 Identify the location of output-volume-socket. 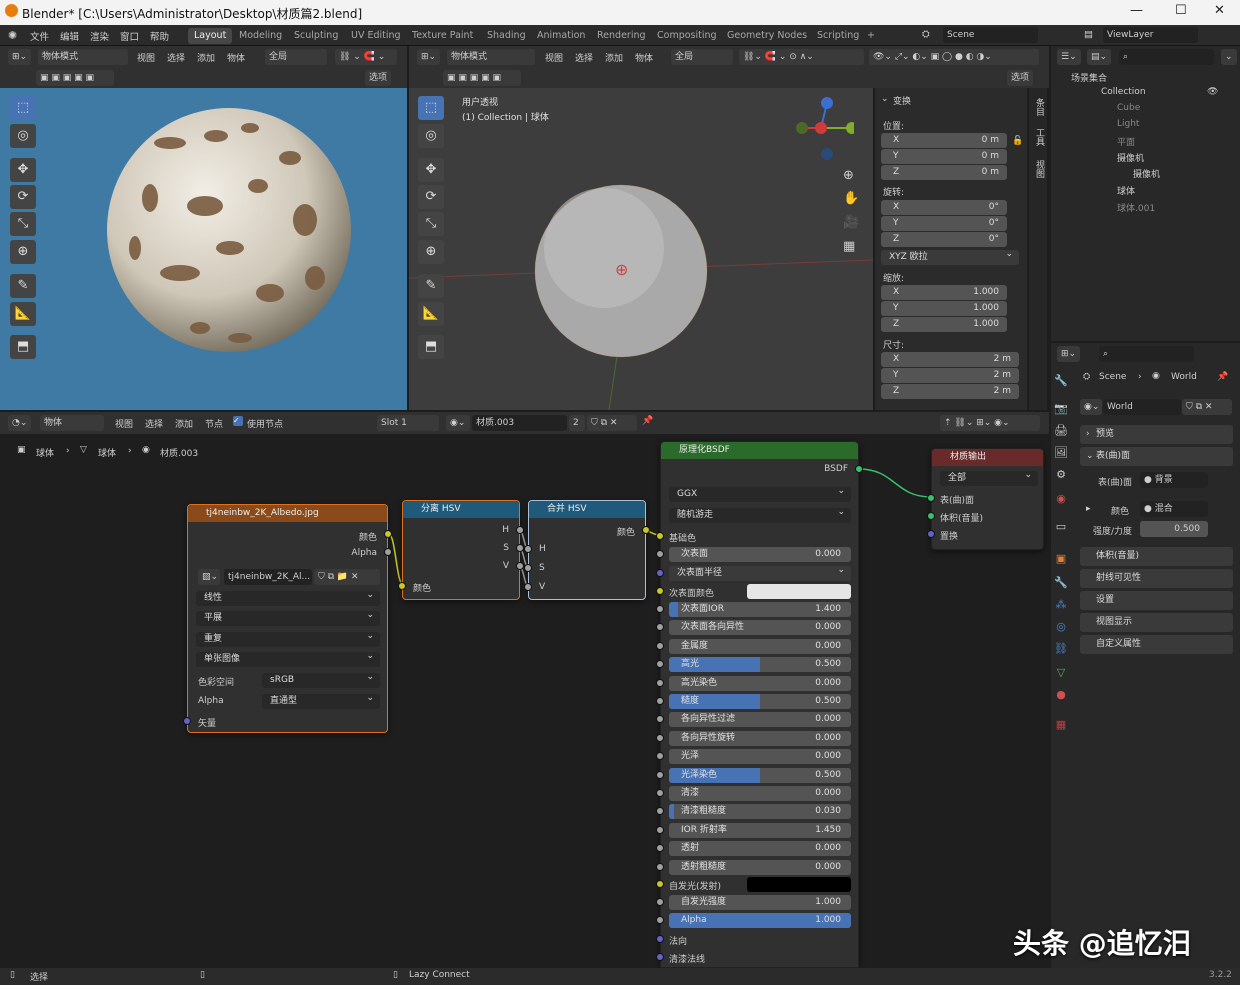
(931, 516).